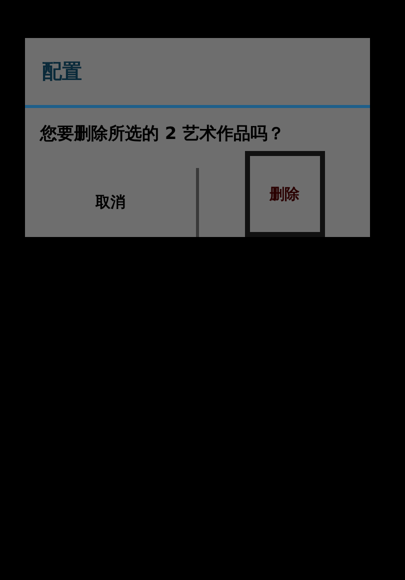 Image resolution: width=405 pixels, height=580 pixels. What do you see at coordinates (62, 71) in the screenshot?
I see `dialog-title: 配置` at bounding box center [62, 71].